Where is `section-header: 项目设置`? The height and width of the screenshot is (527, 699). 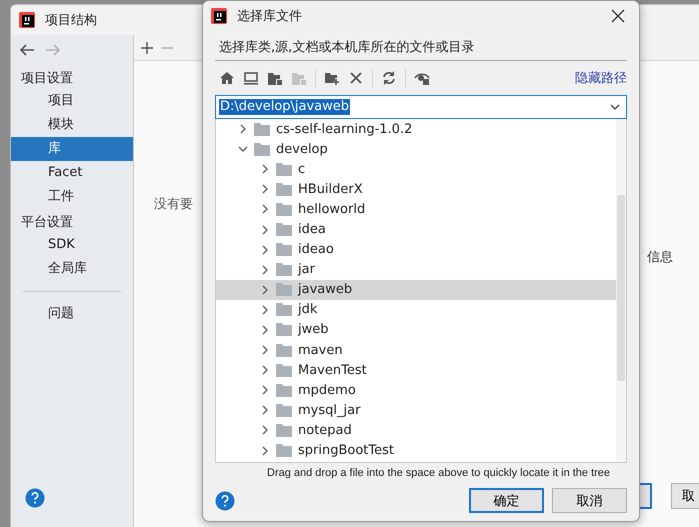 section-header: 项目设置 is located at coordinates (47, 78).